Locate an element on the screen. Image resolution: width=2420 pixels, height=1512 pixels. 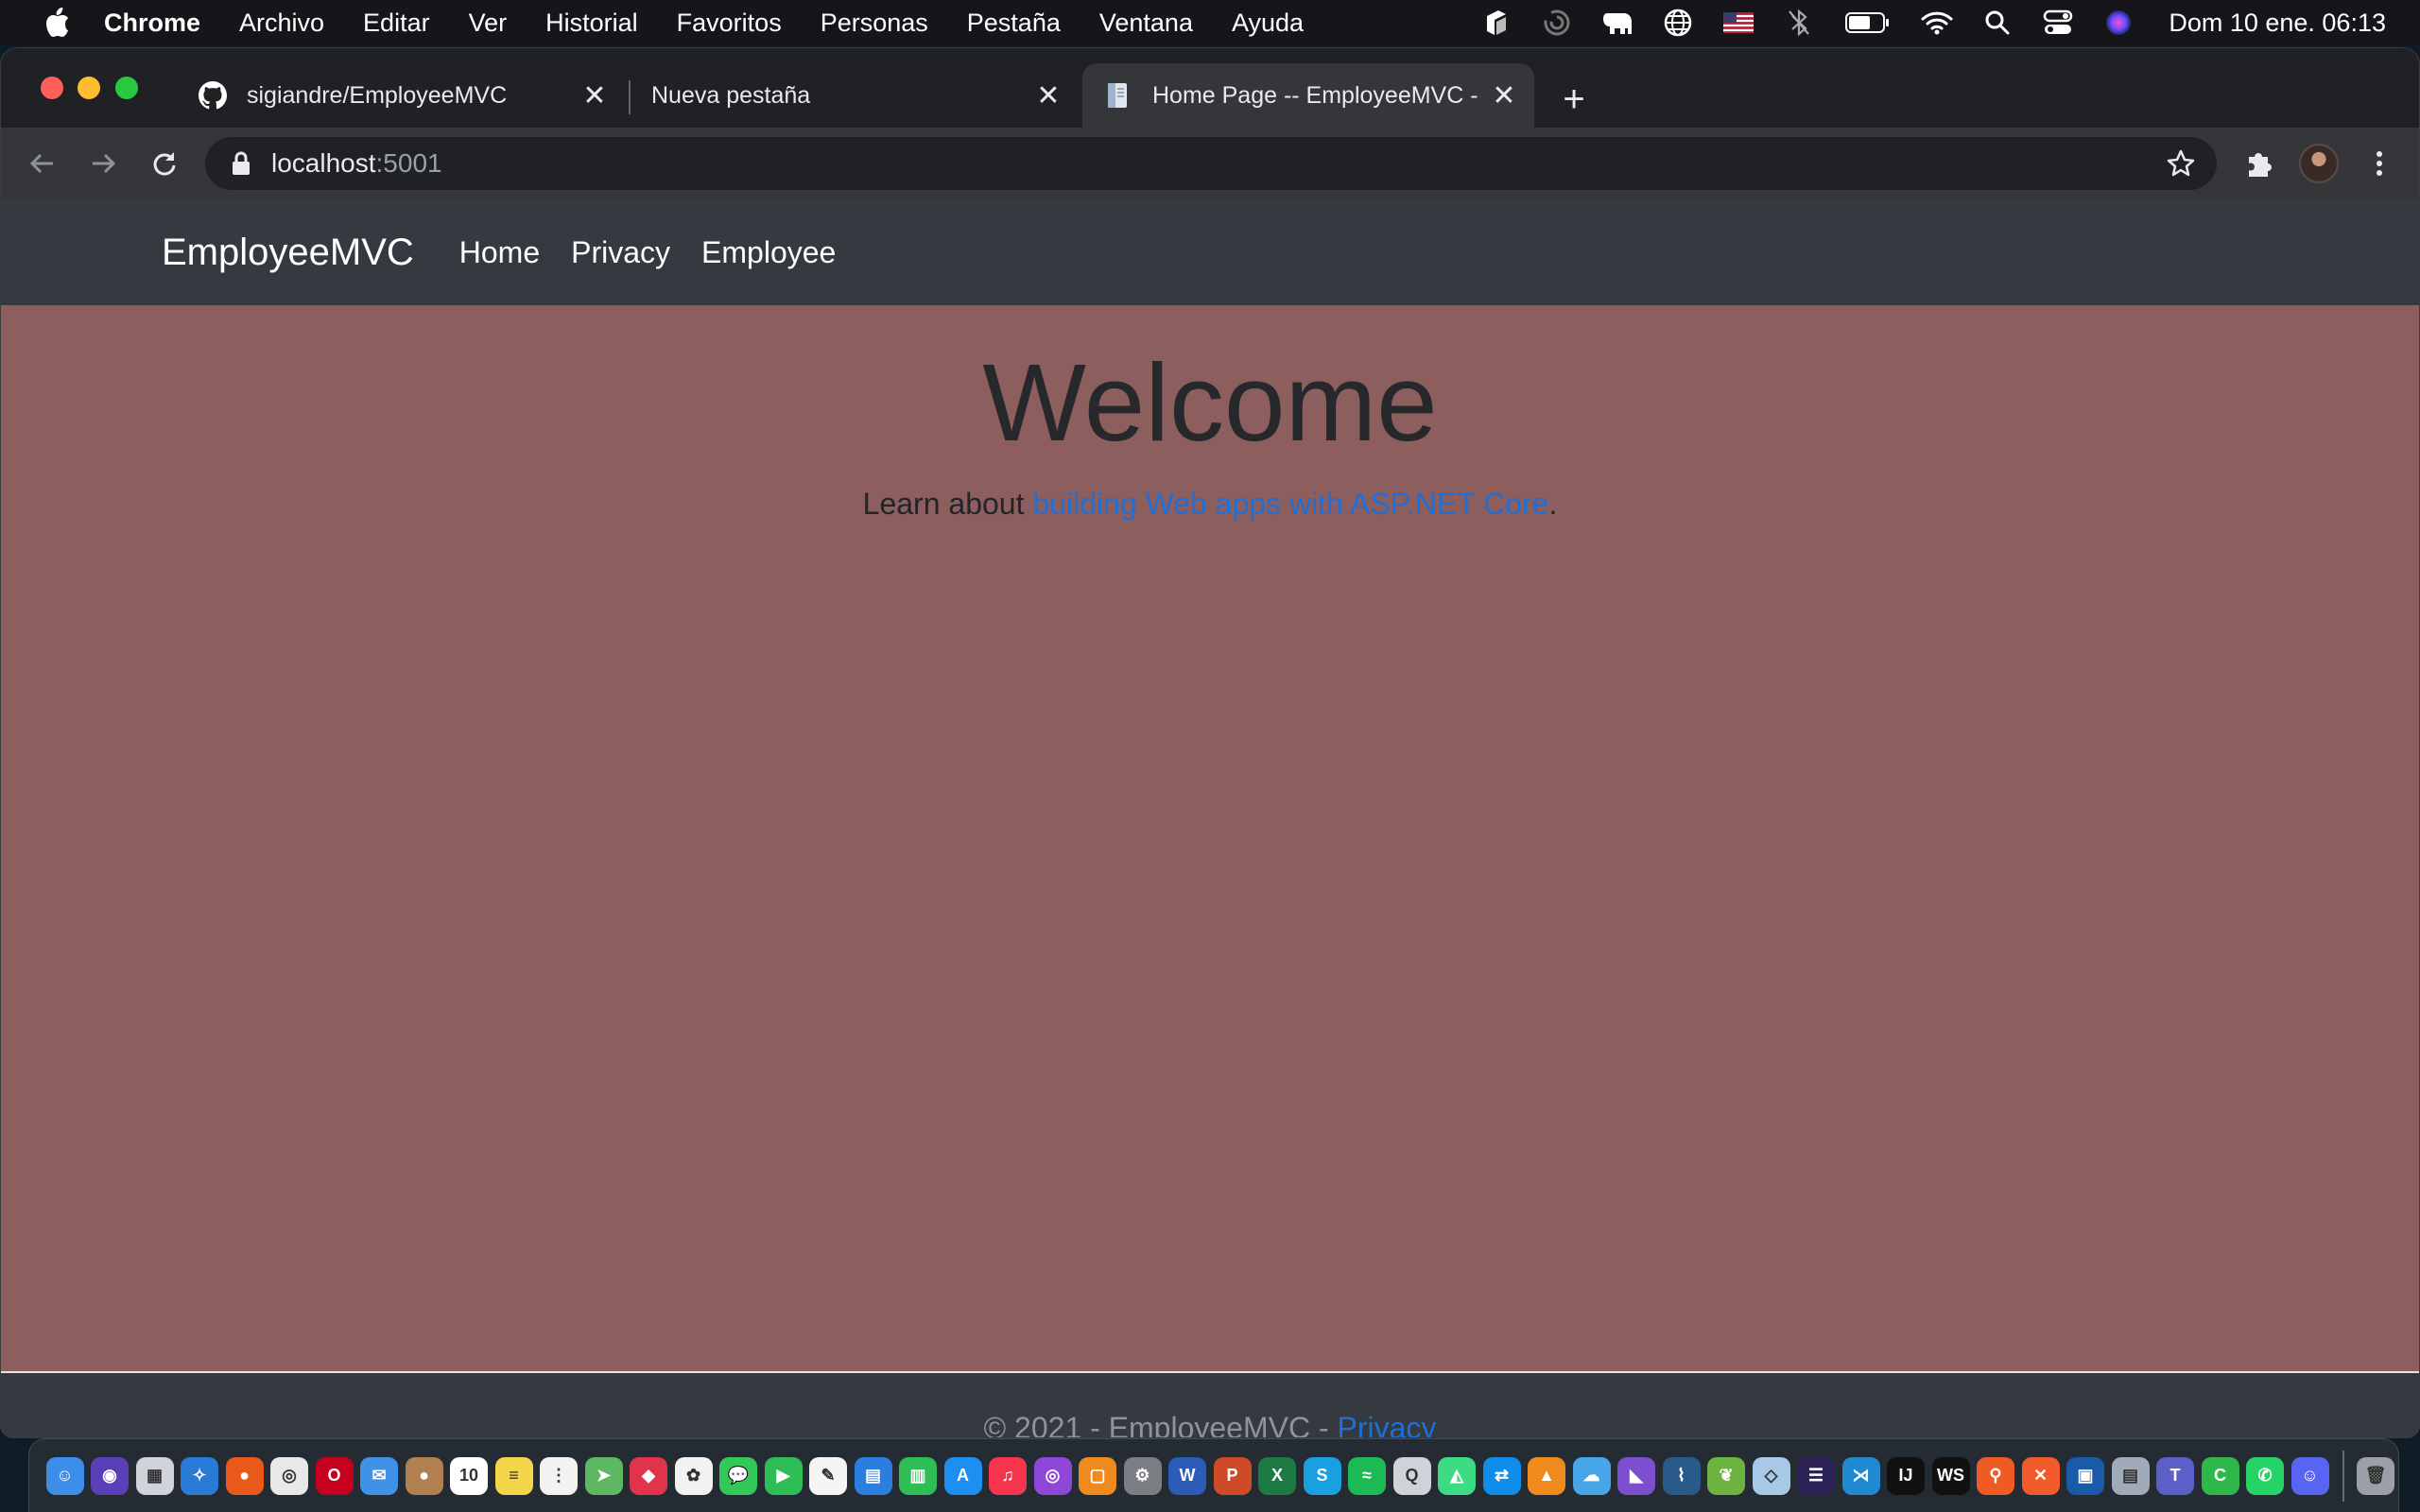
dock-webstorm-icon: WS is located at coordinates (1950, 1475).